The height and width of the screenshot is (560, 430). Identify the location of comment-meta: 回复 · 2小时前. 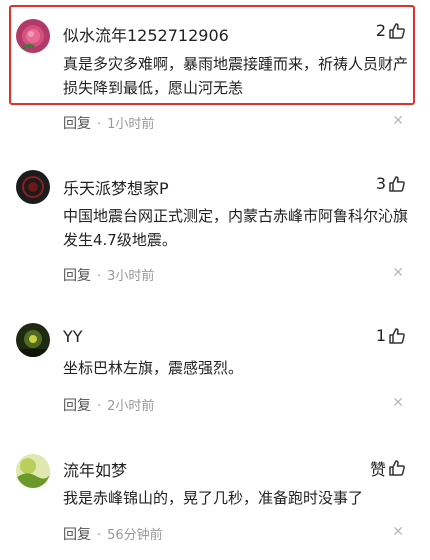
(108, 405).